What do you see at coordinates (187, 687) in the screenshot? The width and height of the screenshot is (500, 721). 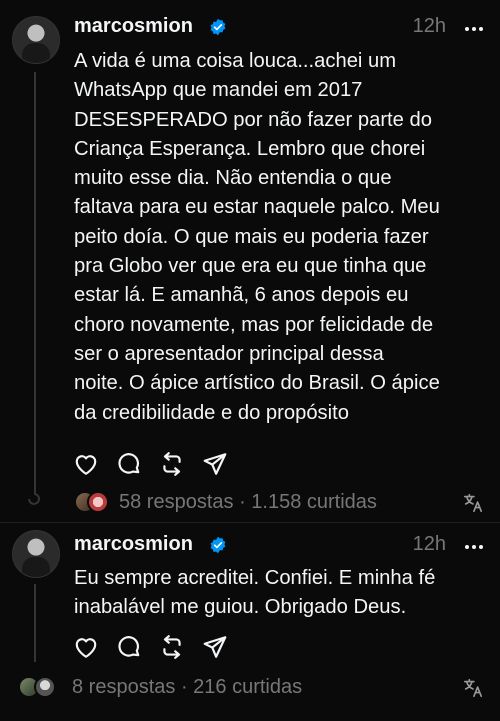 I see `post-stats: 8 respostas · 216 curtidas` at bounding box center [187, 687].